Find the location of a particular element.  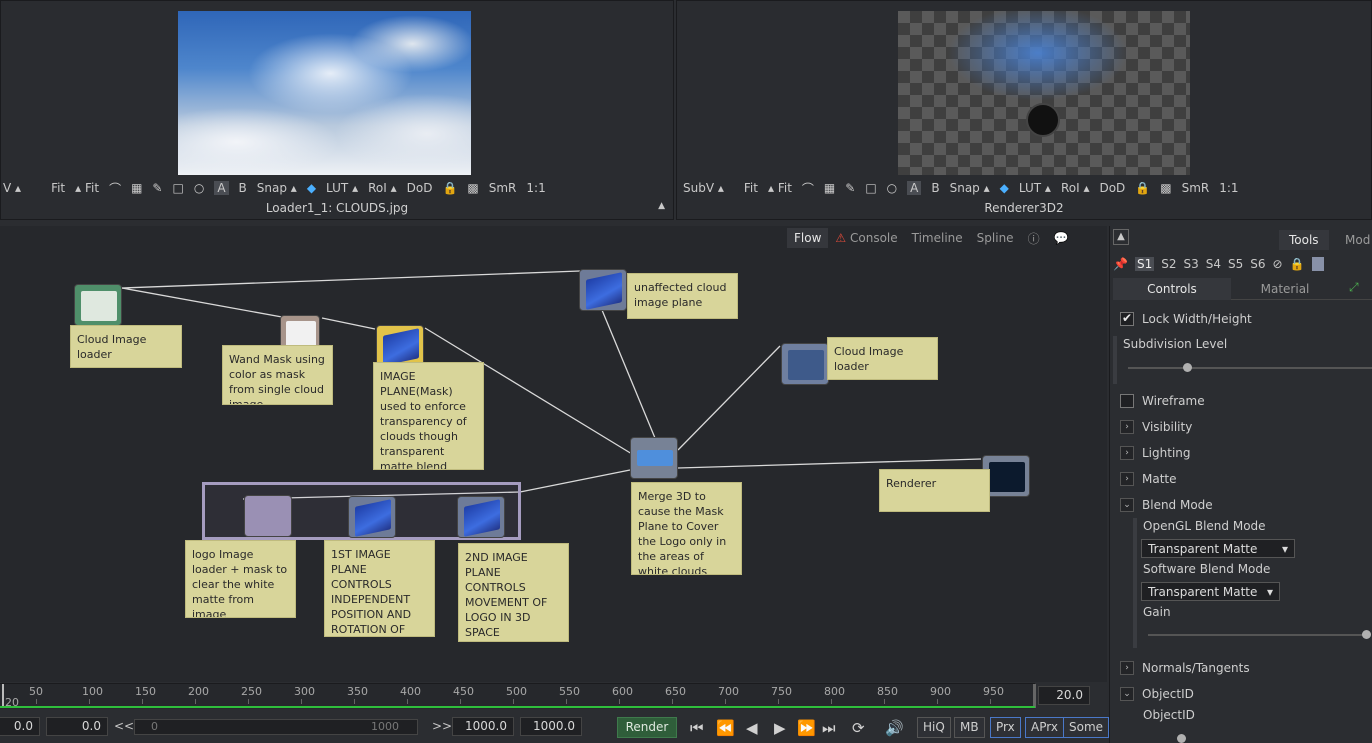

section-blend-mode: ⌄ Blend Mode is located at coordinates (1166, 505).